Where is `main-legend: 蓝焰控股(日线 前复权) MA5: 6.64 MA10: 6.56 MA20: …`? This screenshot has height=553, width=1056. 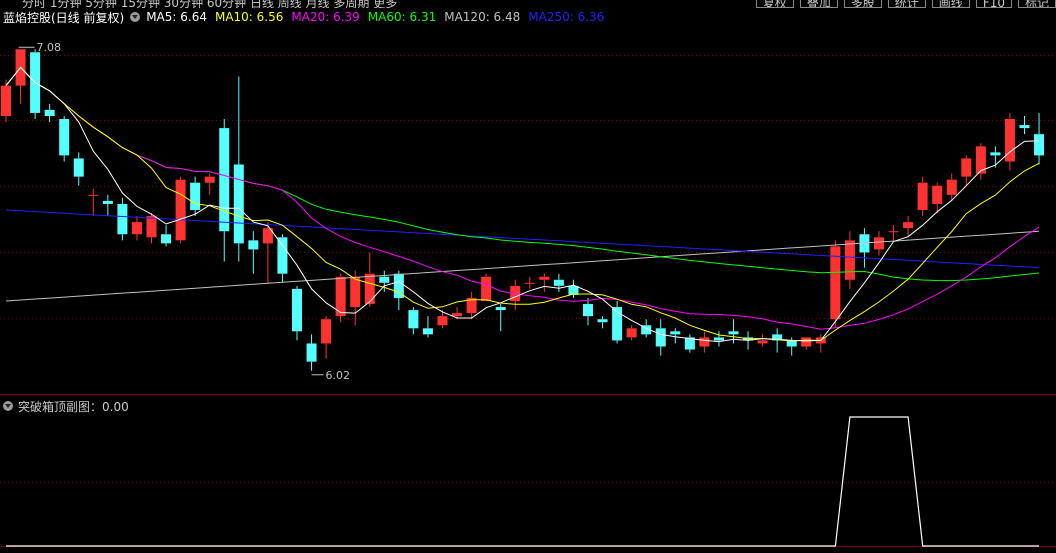
main-legend: 蓝焰控股(日线 前复权) MA5: 6.64 MA10: 6.56 MA20: … is located at coordinates (306, 17).